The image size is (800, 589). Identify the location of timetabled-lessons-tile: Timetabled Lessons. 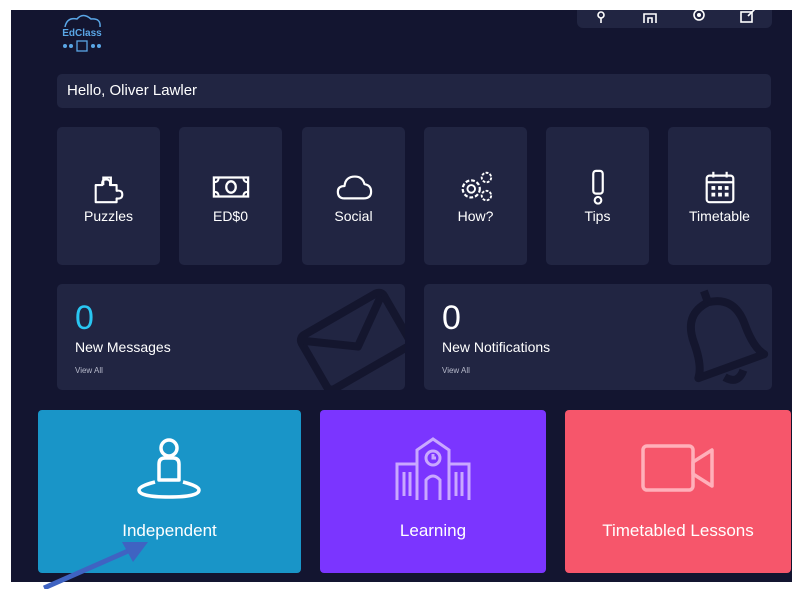
(678, 491).